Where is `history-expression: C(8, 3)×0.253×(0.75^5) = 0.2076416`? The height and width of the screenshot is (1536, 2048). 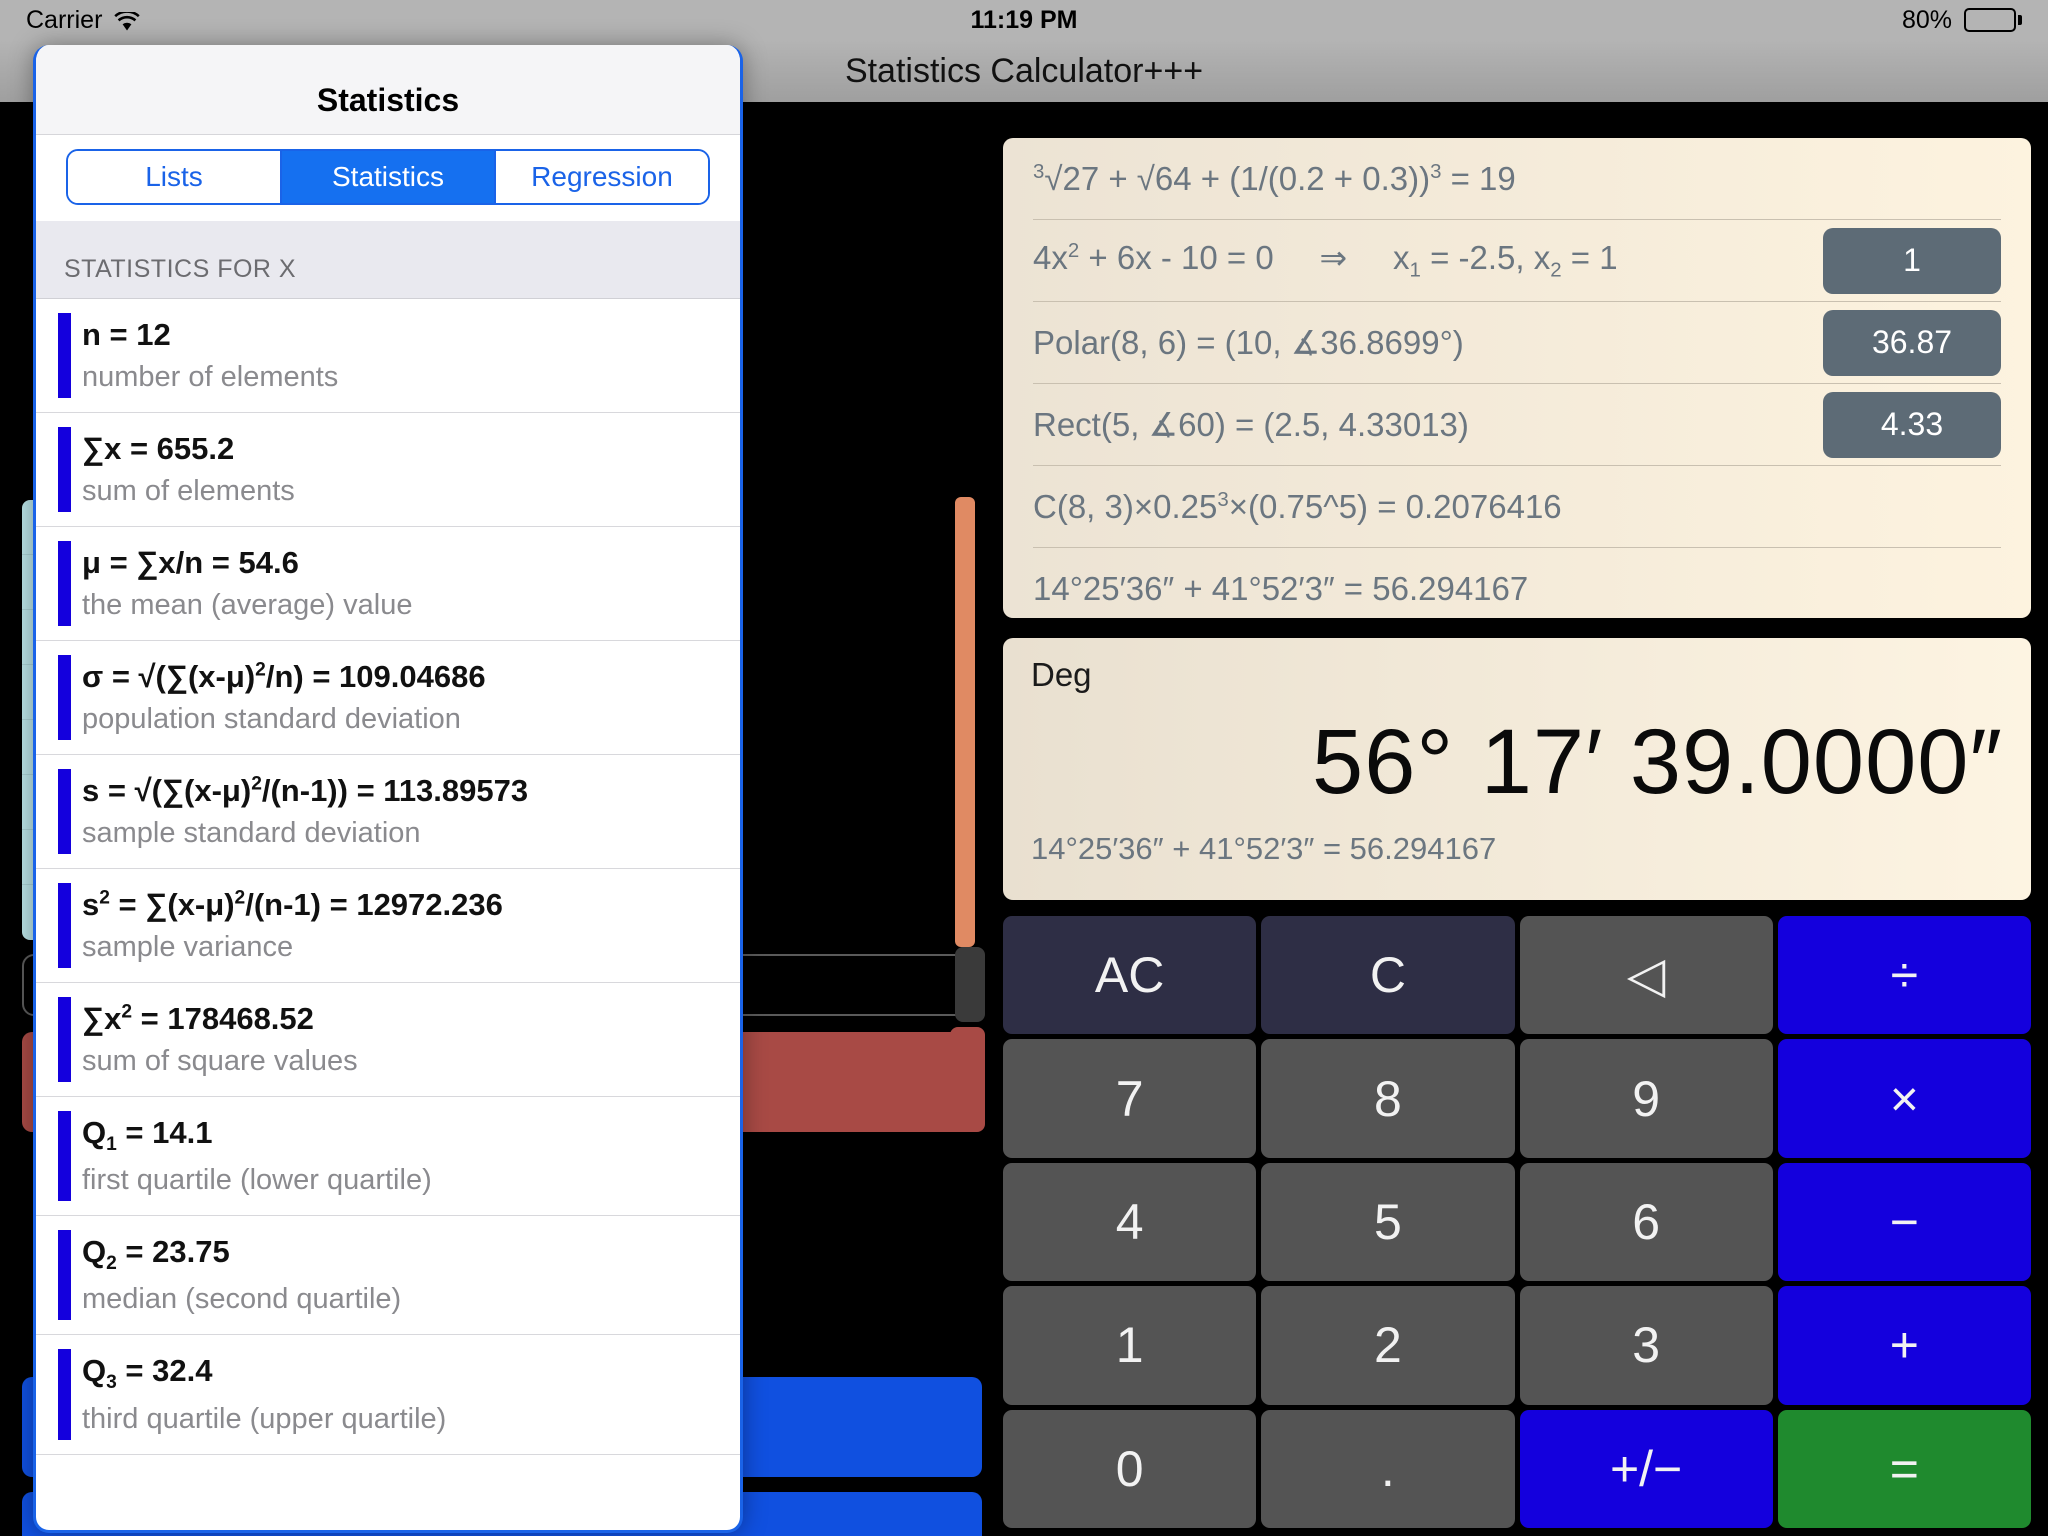 history-expression: C(8, 3)×0.253×(0.75^5) = 0.2076416 is located at coordinates (1297, 506).